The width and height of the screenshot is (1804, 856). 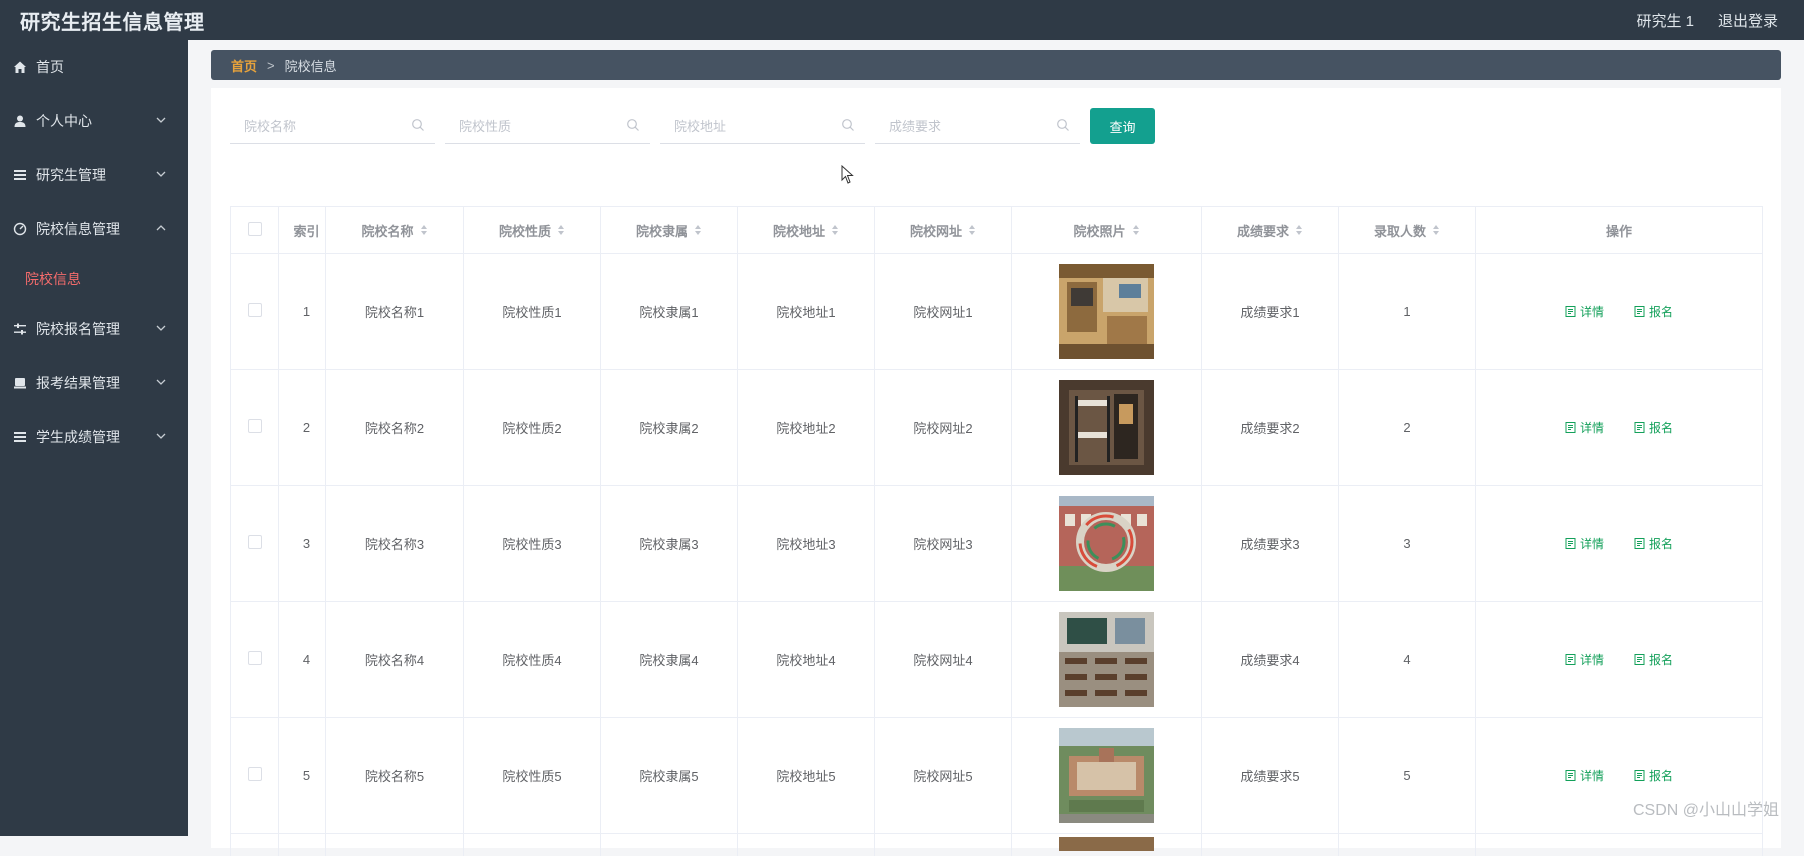 What do you see at coordinates (1106, 543) in the screenshot?
I see `campus-sculpture-photo` at bounding box center [1106, 543].